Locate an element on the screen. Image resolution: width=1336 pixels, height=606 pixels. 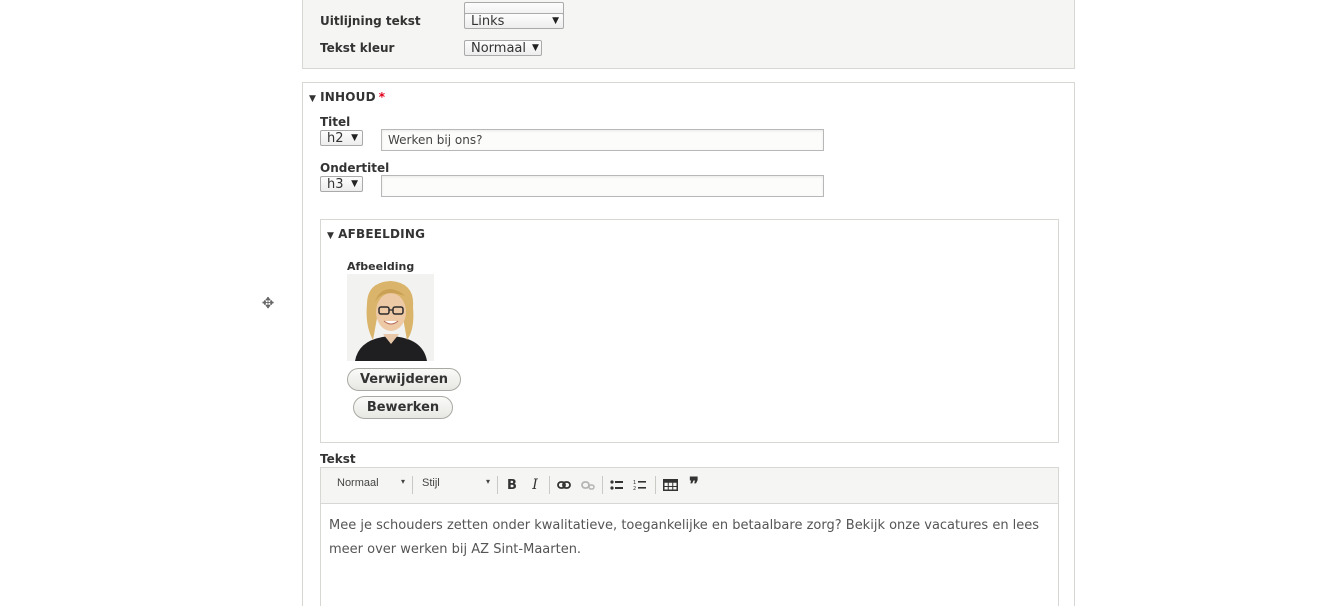
table-icon is located at coordinates (670, 485).